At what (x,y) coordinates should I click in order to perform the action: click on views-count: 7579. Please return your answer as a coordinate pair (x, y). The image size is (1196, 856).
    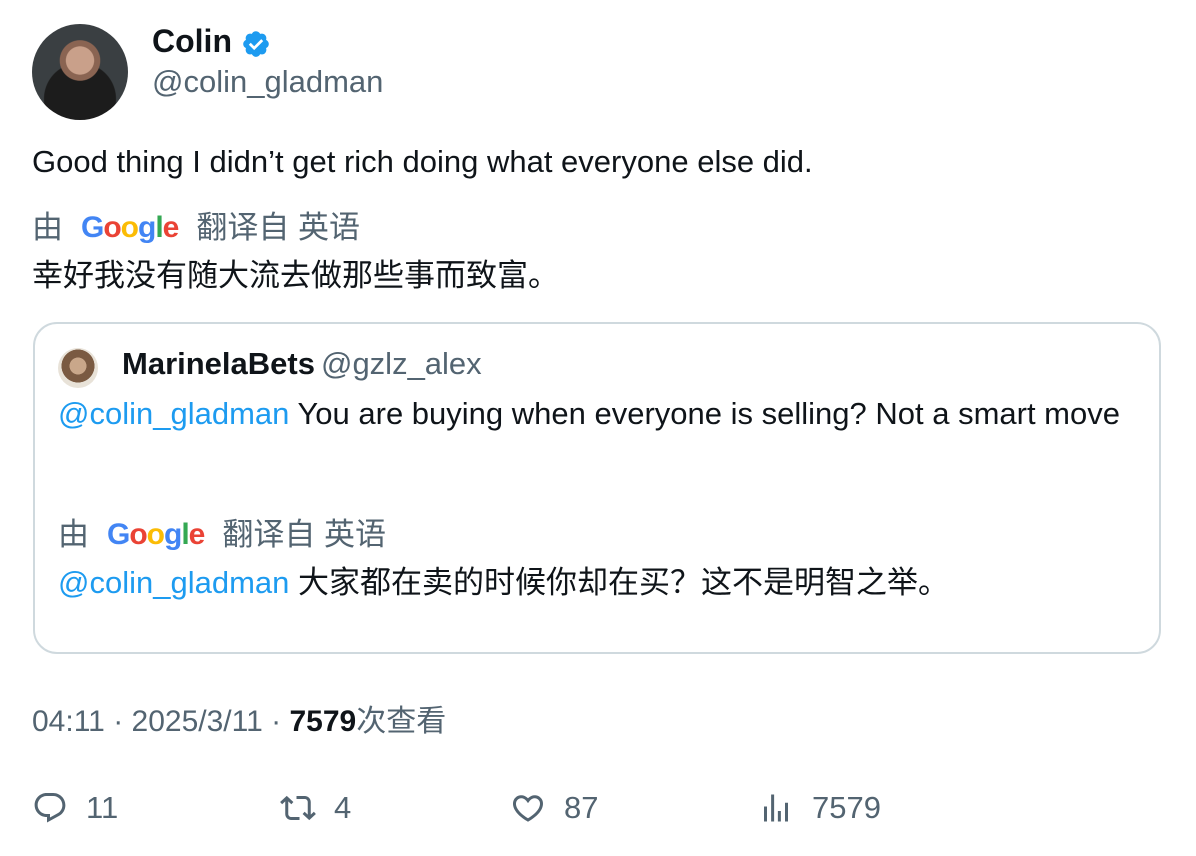
    Looking at the image, I should click on (323, 721).